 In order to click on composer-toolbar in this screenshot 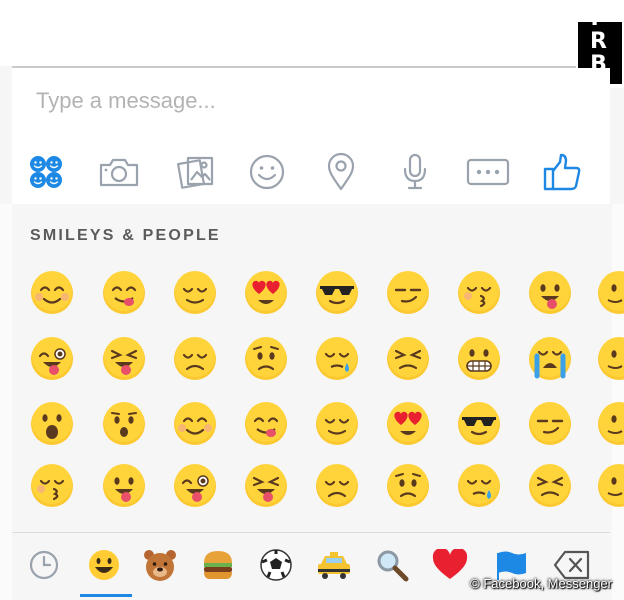, I will do `click(311, 172)`.